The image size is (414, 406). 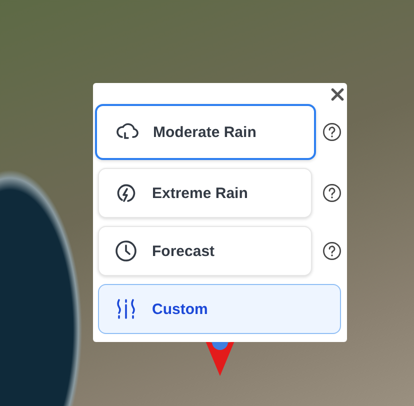 What do you see at coordinates (219, 309) in the screenshot?
I see `option-button: Custom` at bounding box center [219, 309].